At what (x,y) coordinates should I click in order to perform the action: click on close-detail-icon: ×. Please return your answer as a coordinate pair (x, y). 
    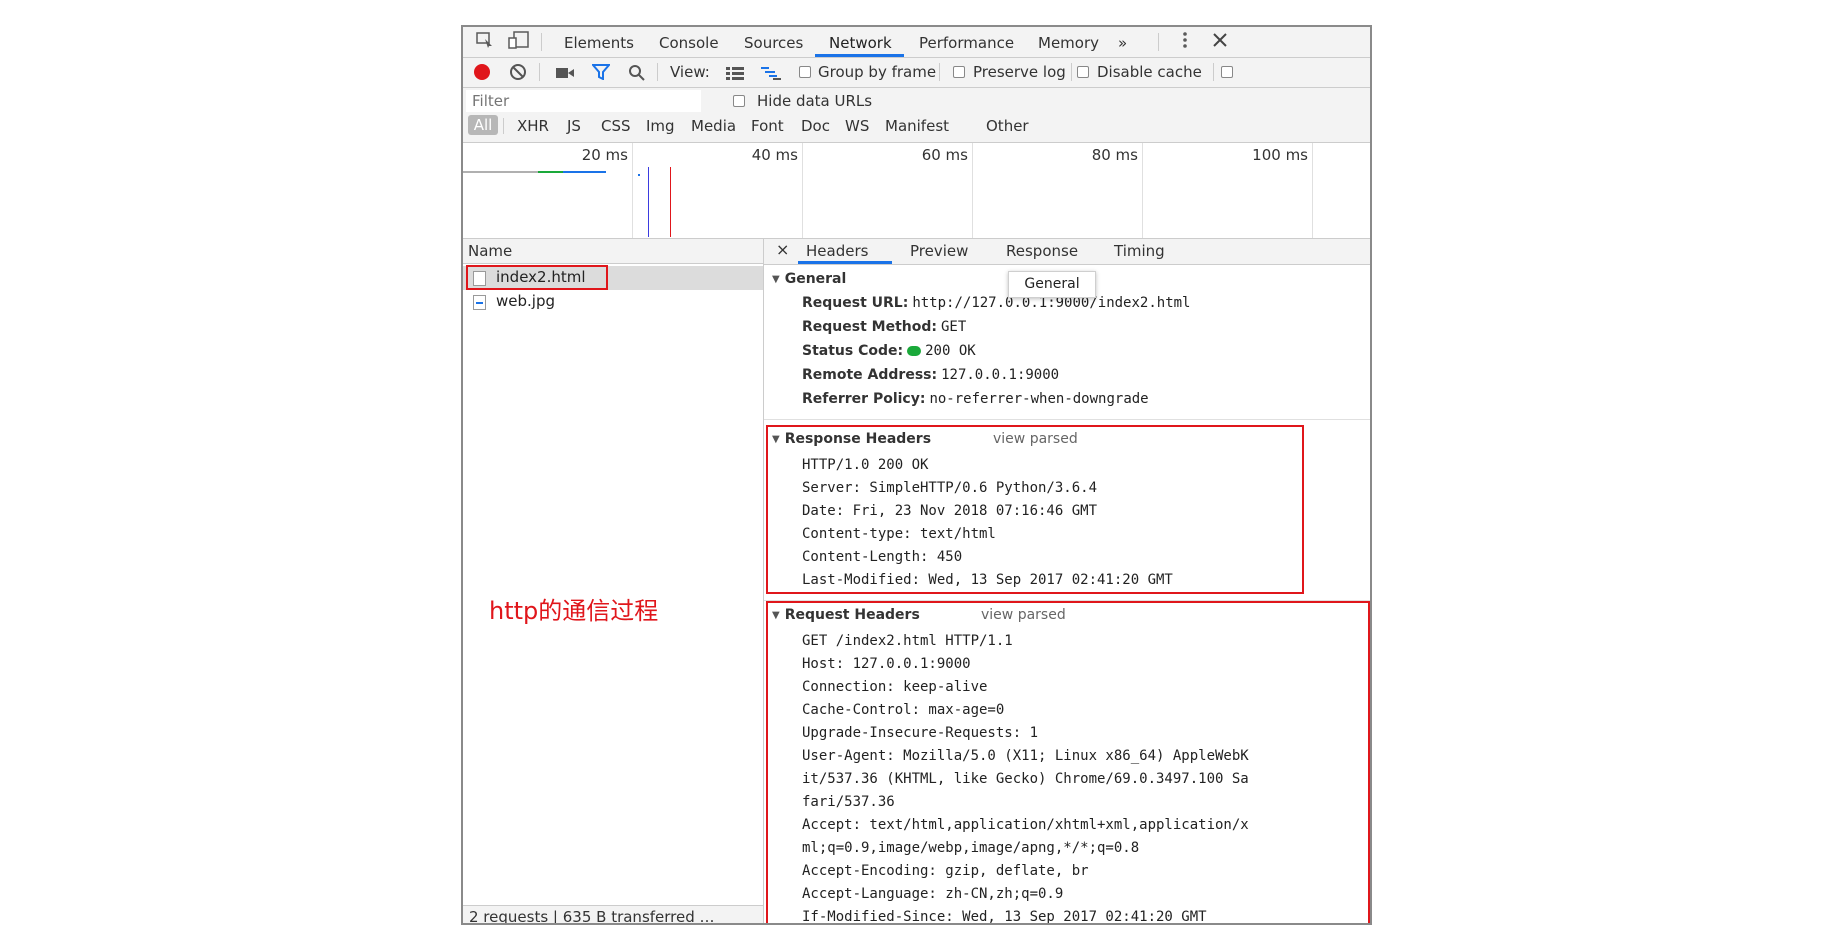
    Looking at the image, I should click on (782, 249).